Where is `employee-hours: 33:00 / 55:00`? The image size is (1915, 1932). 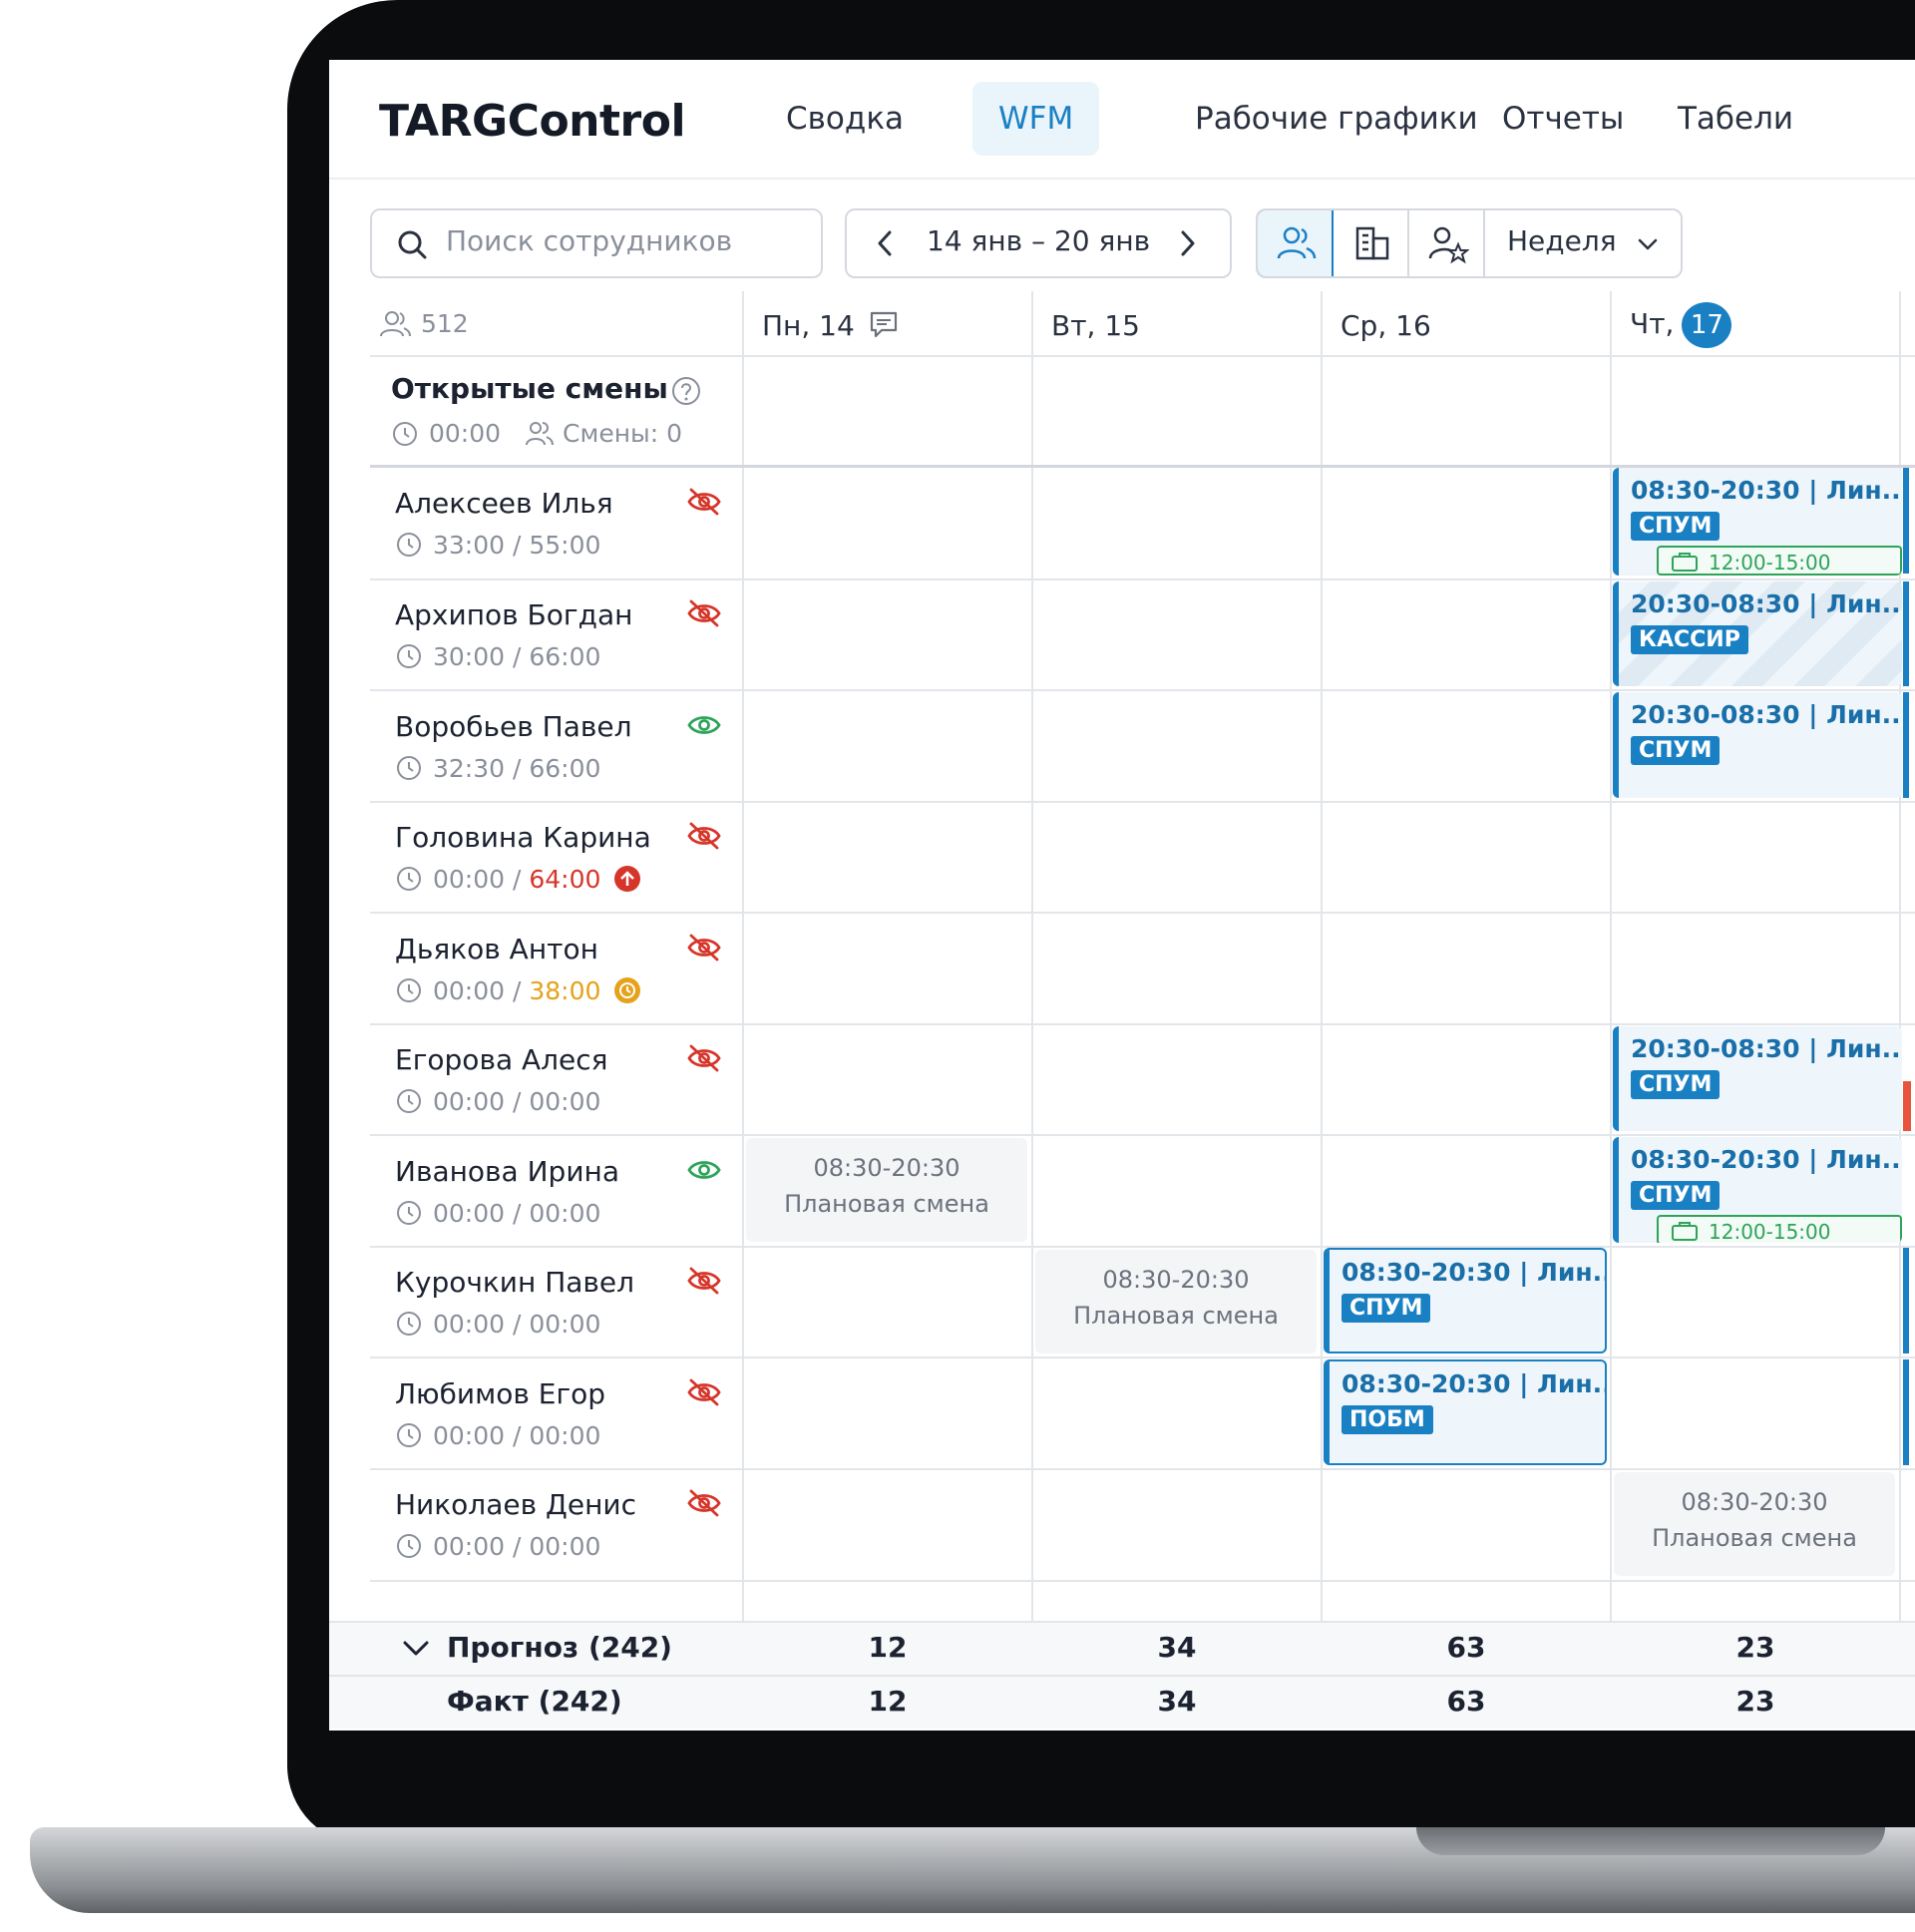
employee-hours: 33:00 / 55:00 is located at coordinates (517, 545).